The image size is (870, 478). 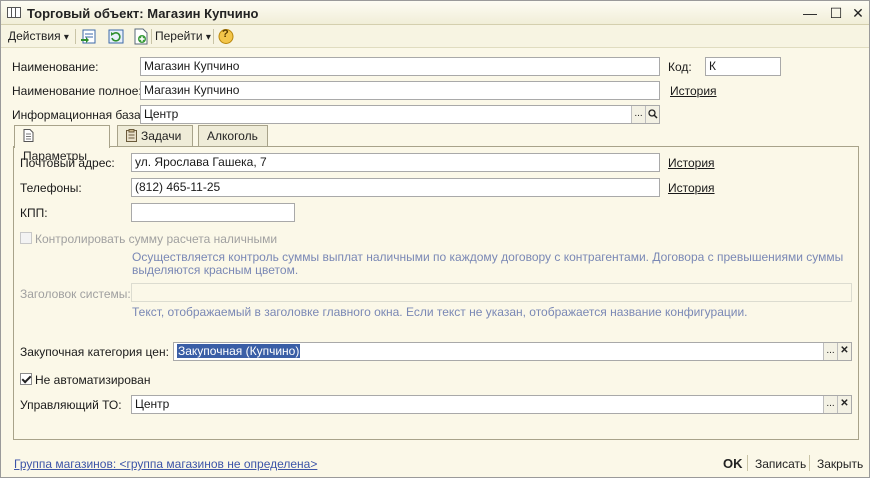 I want to click on price-category-label: Закупочная категория цен:, so click(x=94, y=352).